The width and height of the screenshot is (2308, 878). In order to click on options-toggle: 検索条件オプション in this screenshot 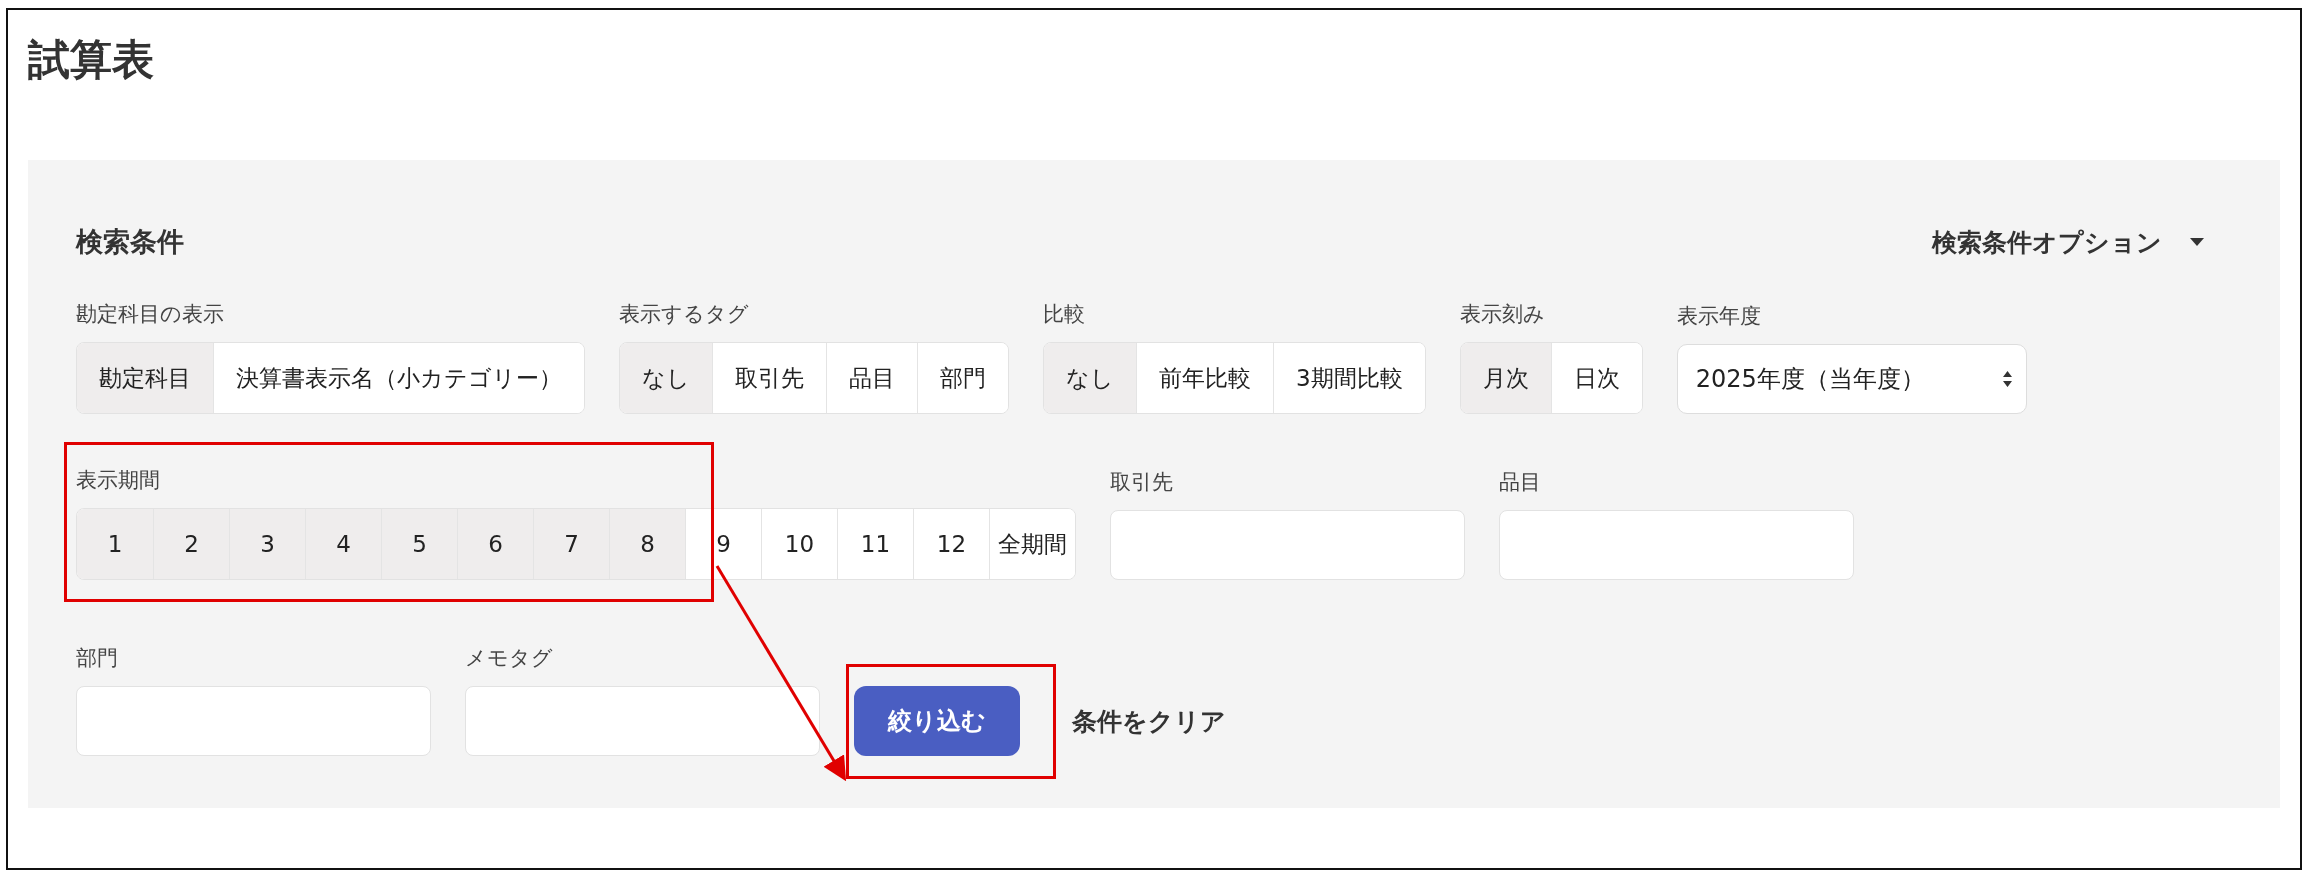, I will do `click(2082, 242)`.